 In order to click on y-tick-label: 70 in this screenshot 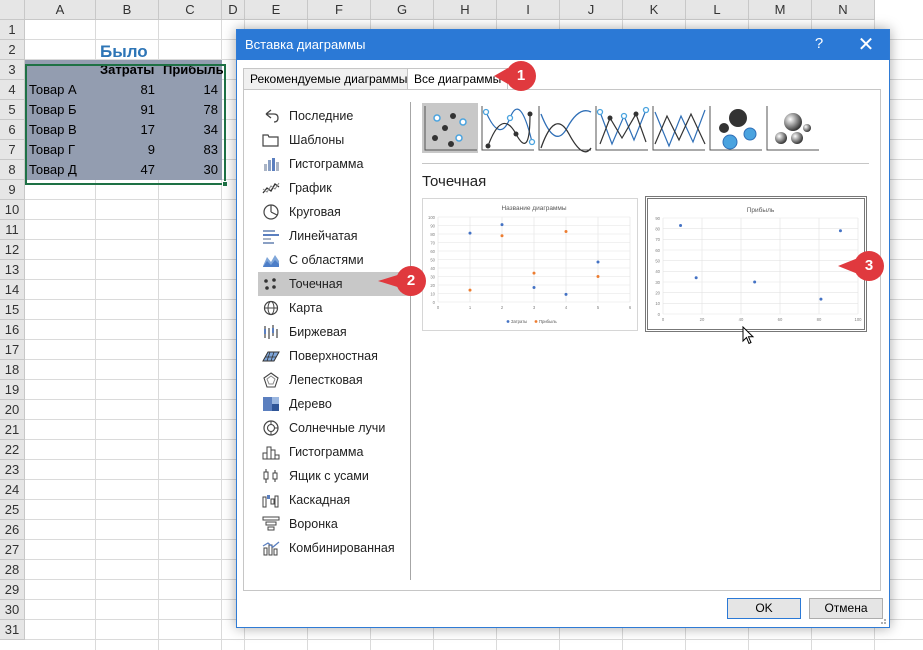, I will do `click(657, 239)`.